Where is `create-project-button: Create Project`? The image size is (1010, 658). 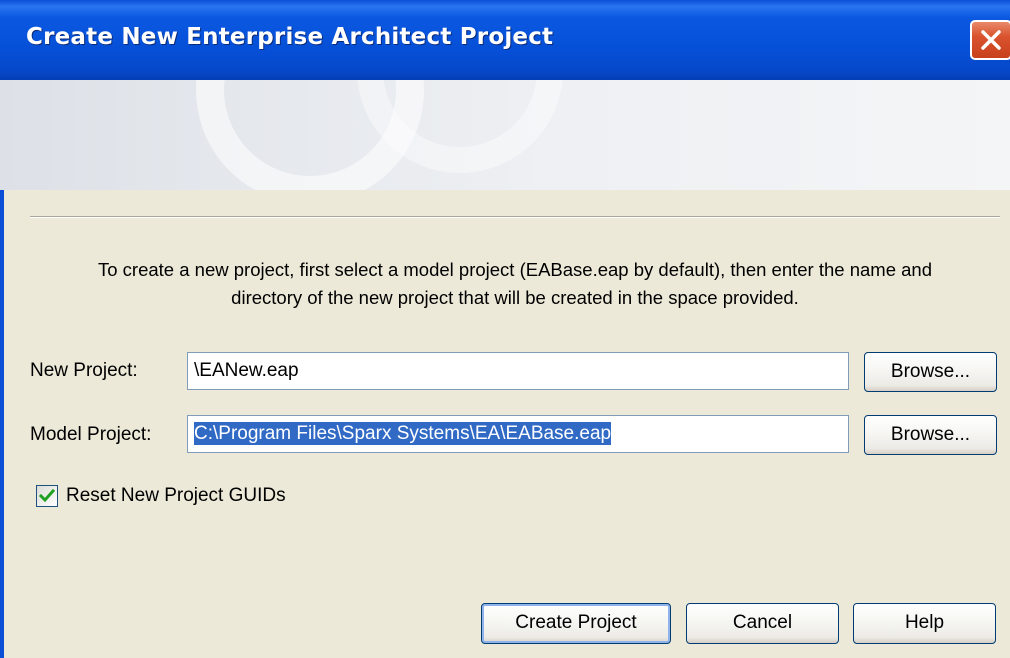
create-project-button: Create Project is located at coordinates (576, 623).